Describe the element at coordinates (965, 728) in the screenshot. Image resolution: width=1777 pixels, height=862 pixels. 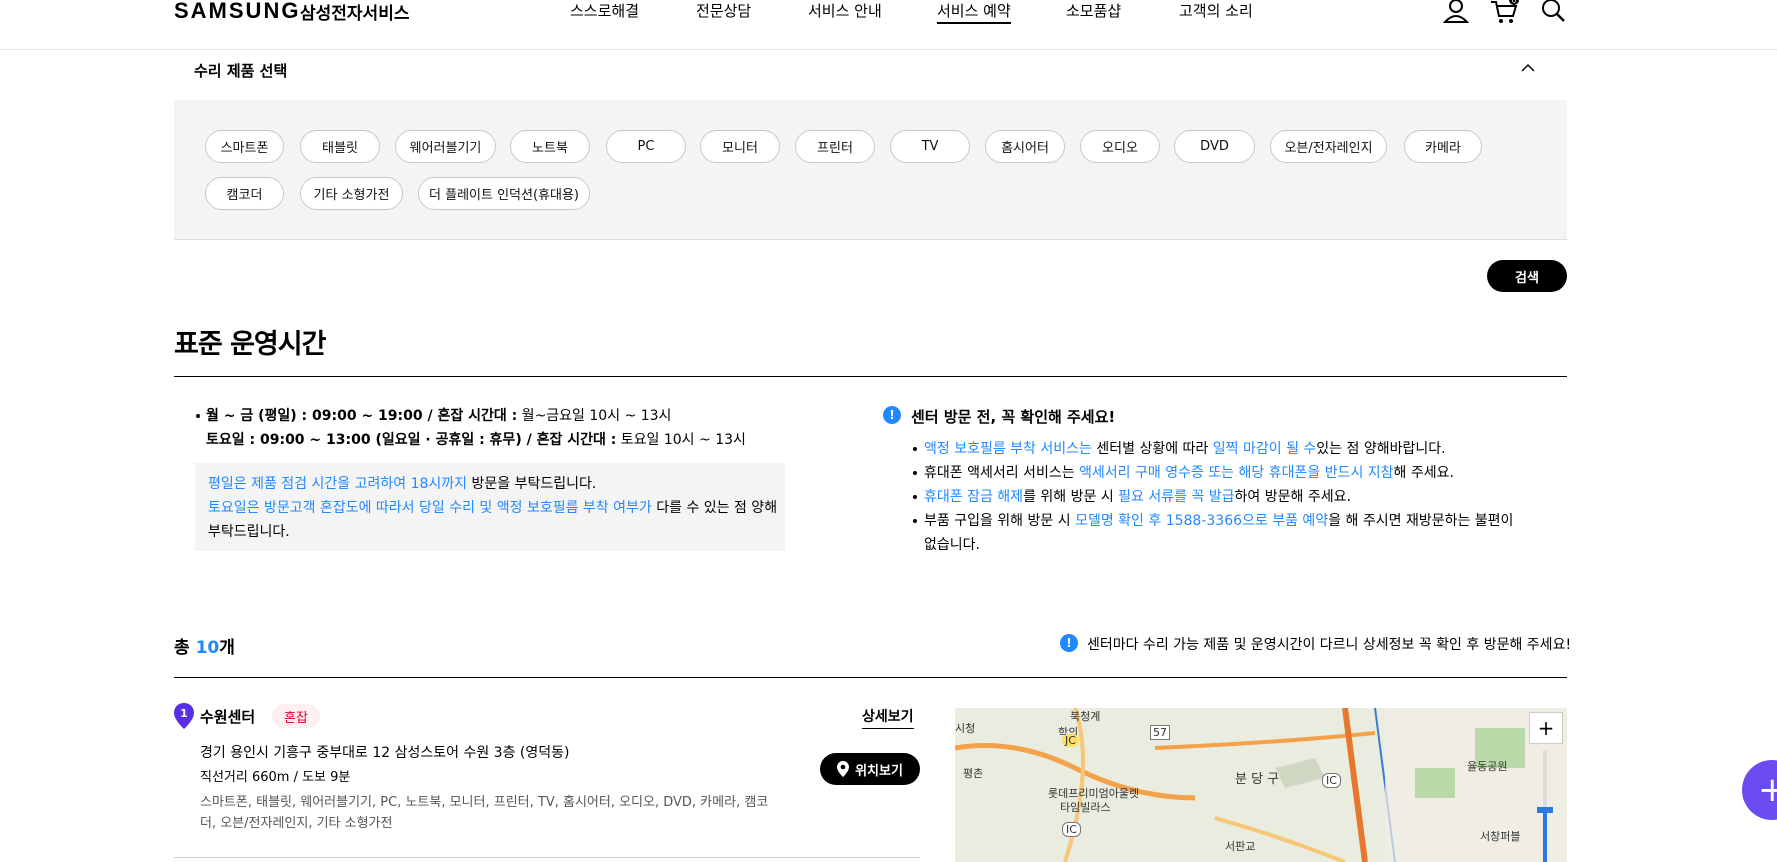
I see `map-label: 시청` at that location.